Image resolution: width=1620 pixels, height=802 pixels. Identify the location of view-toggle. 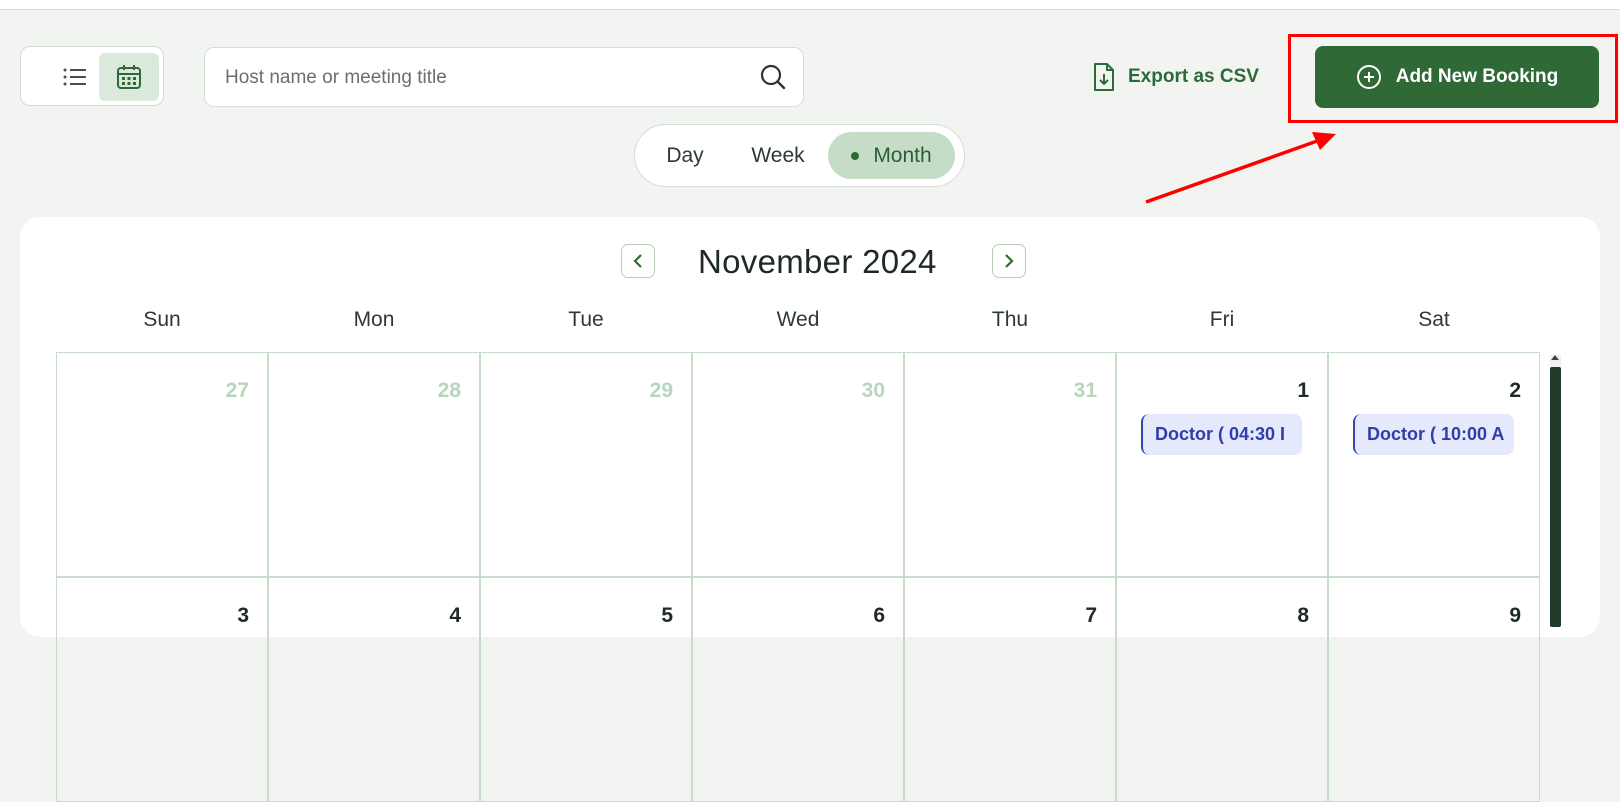
(92, 76).